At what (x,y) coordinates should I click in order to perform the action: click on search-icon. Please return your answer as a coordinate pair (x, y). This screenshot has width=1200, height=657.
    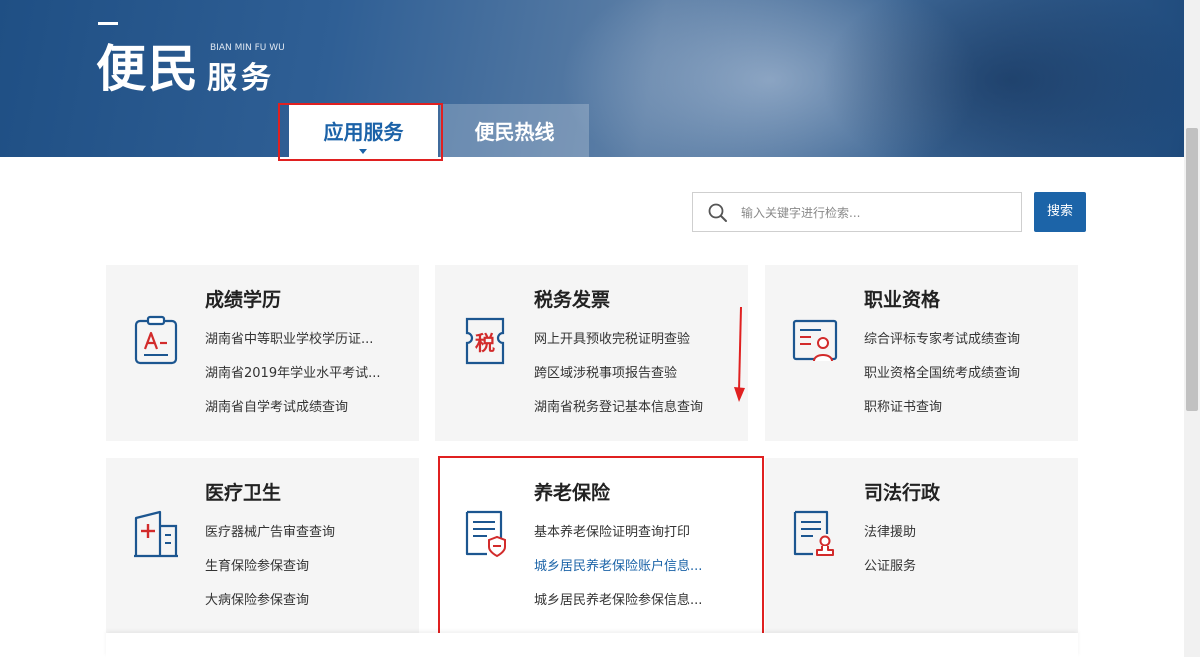
    Looking at the image, I should click on (717, 212).